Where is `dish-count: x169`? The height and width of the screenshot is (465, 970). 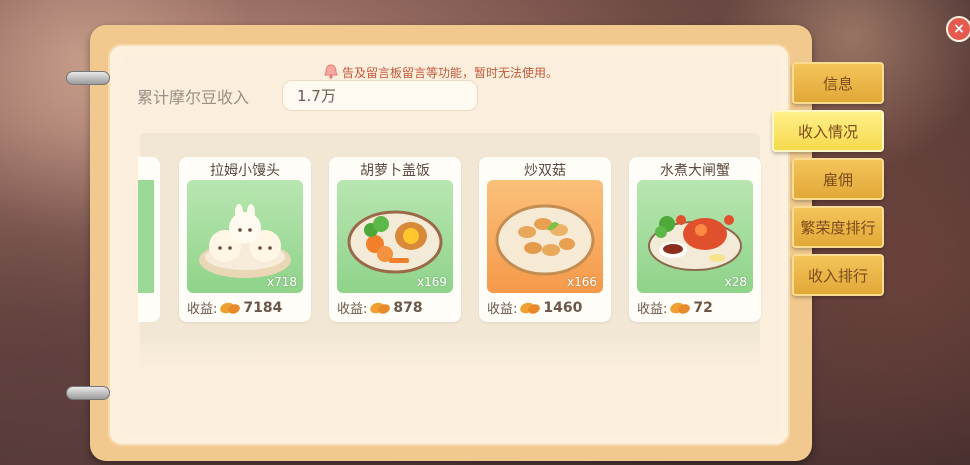
dish-count: x169 is located at coordinates (431, 282).